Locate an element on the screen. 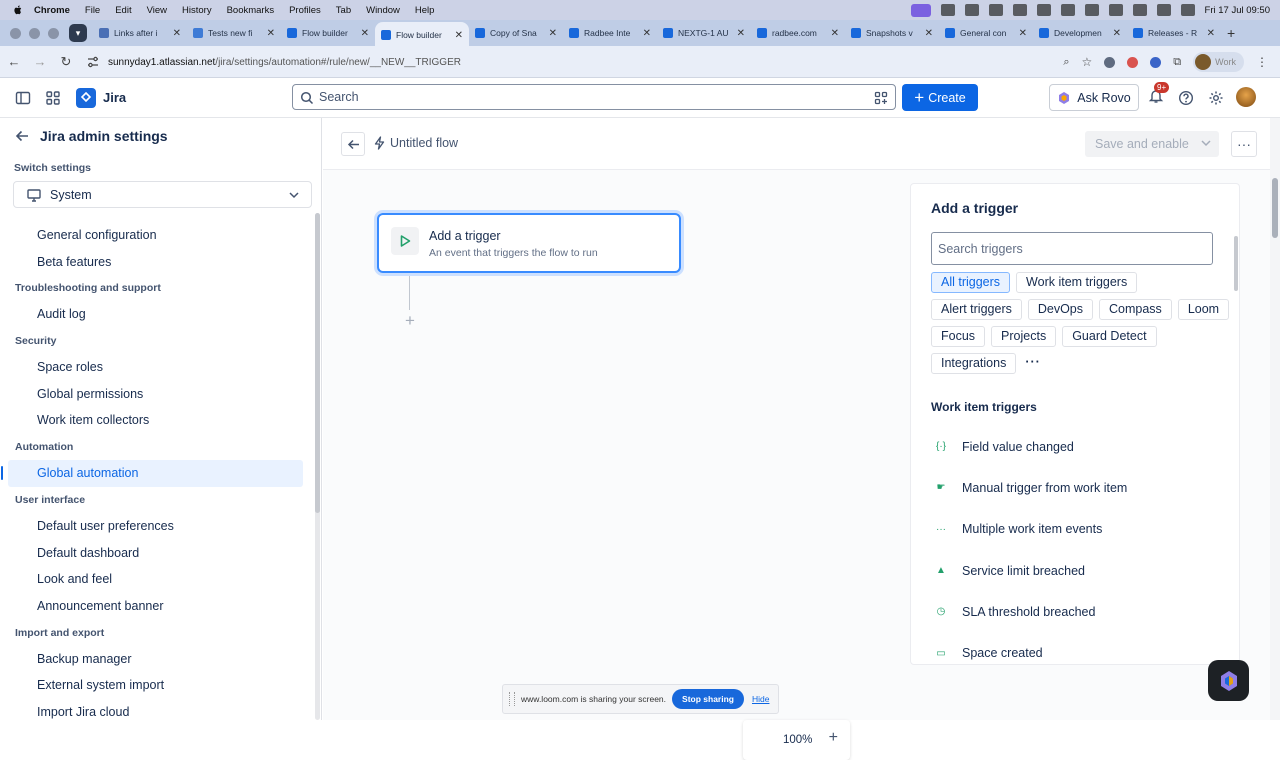 The image size is (1280, 760). flow-title: Untitled flow is located at coordinates (416, 143).